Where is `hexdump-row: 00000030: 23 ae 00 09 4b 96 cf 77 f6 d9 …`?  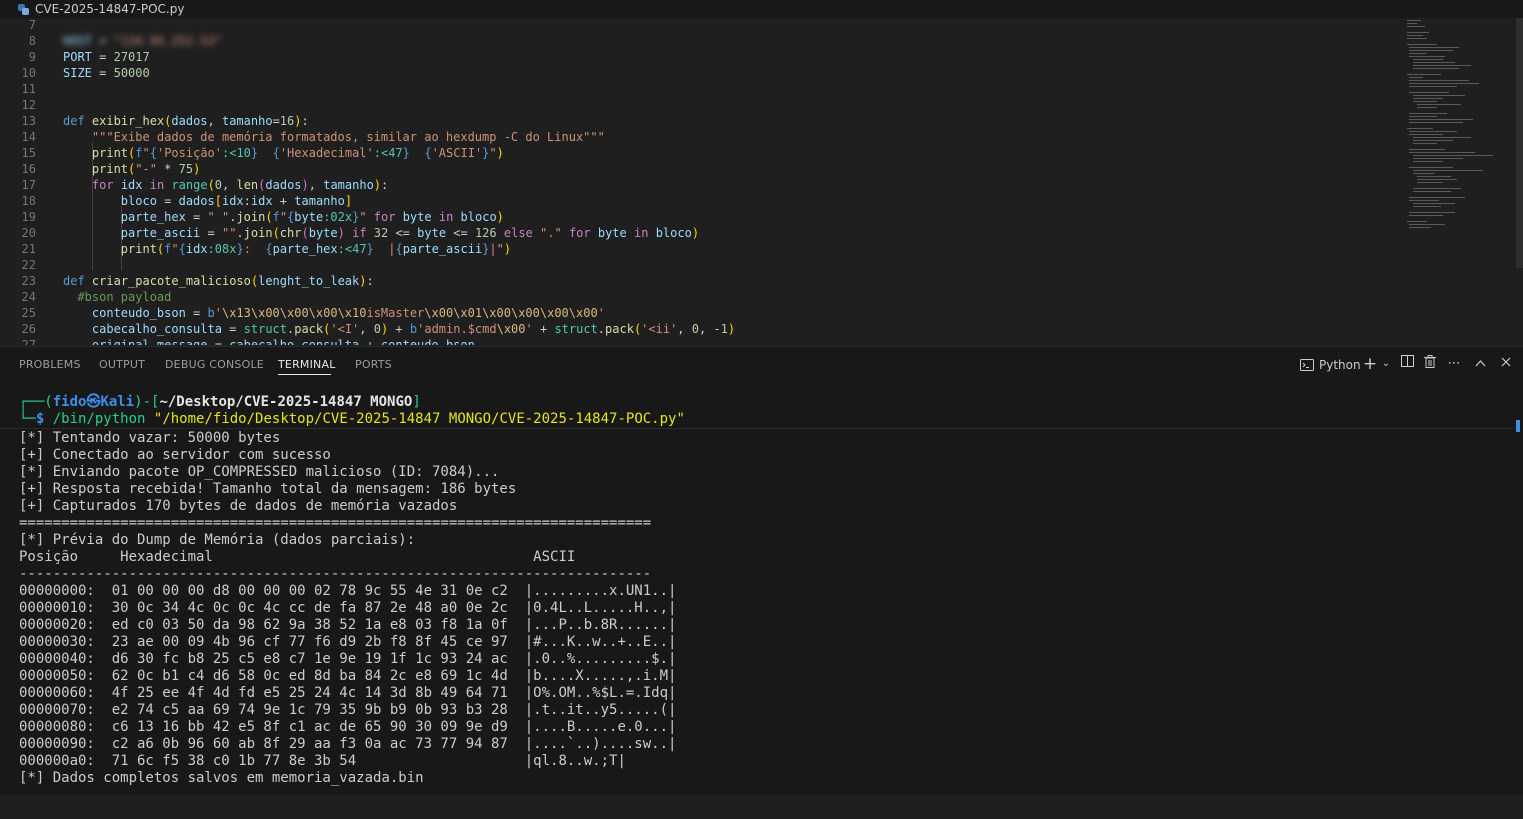
hexdump-row: 00000030: 23 ae 00 09 4b 96 cf 77 f6 d9 … is located at coordinates (348, 642).